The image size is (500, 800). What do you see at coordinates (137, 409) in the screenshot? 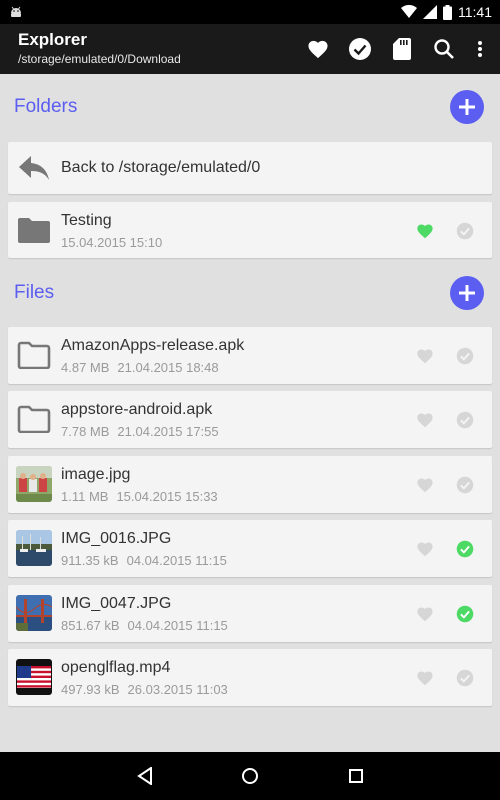
I see `file-name: appstore-android.apk` at bounding box center [137, 409].